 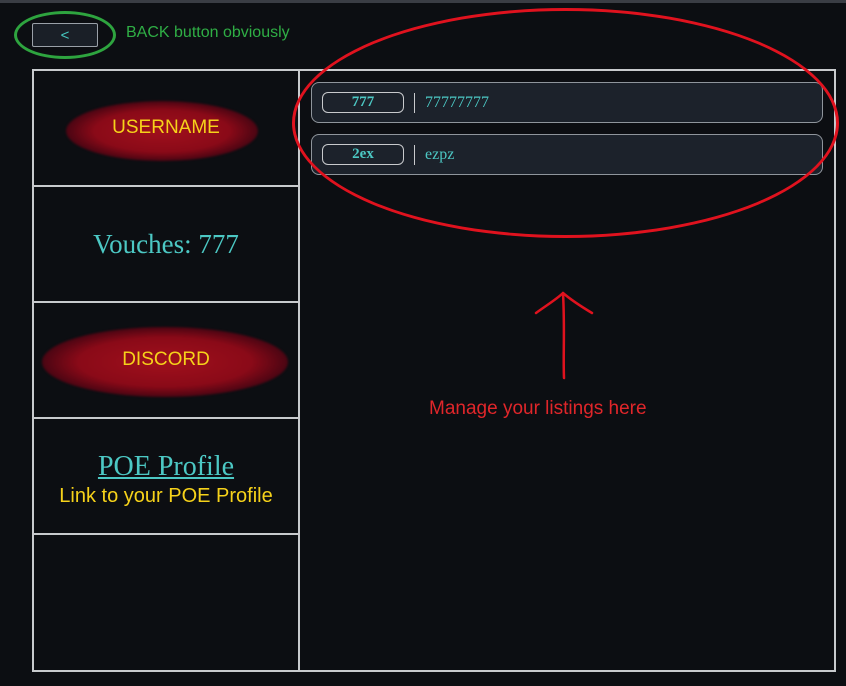 What do you see at coordinates (567, 154) in the screenshot?
I see `listing-item: 2ex ezpz` at bounding box center [567, 154].